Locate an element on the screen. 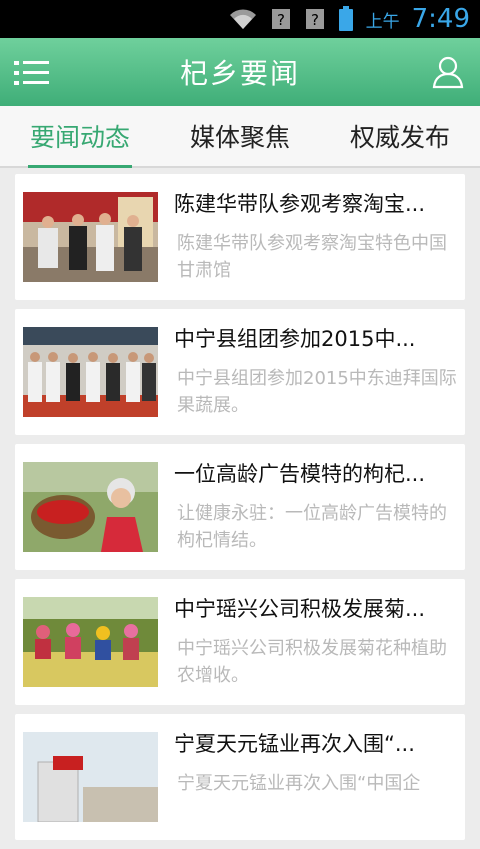  status-time: 7:49 is located at coordinates (440, 19).